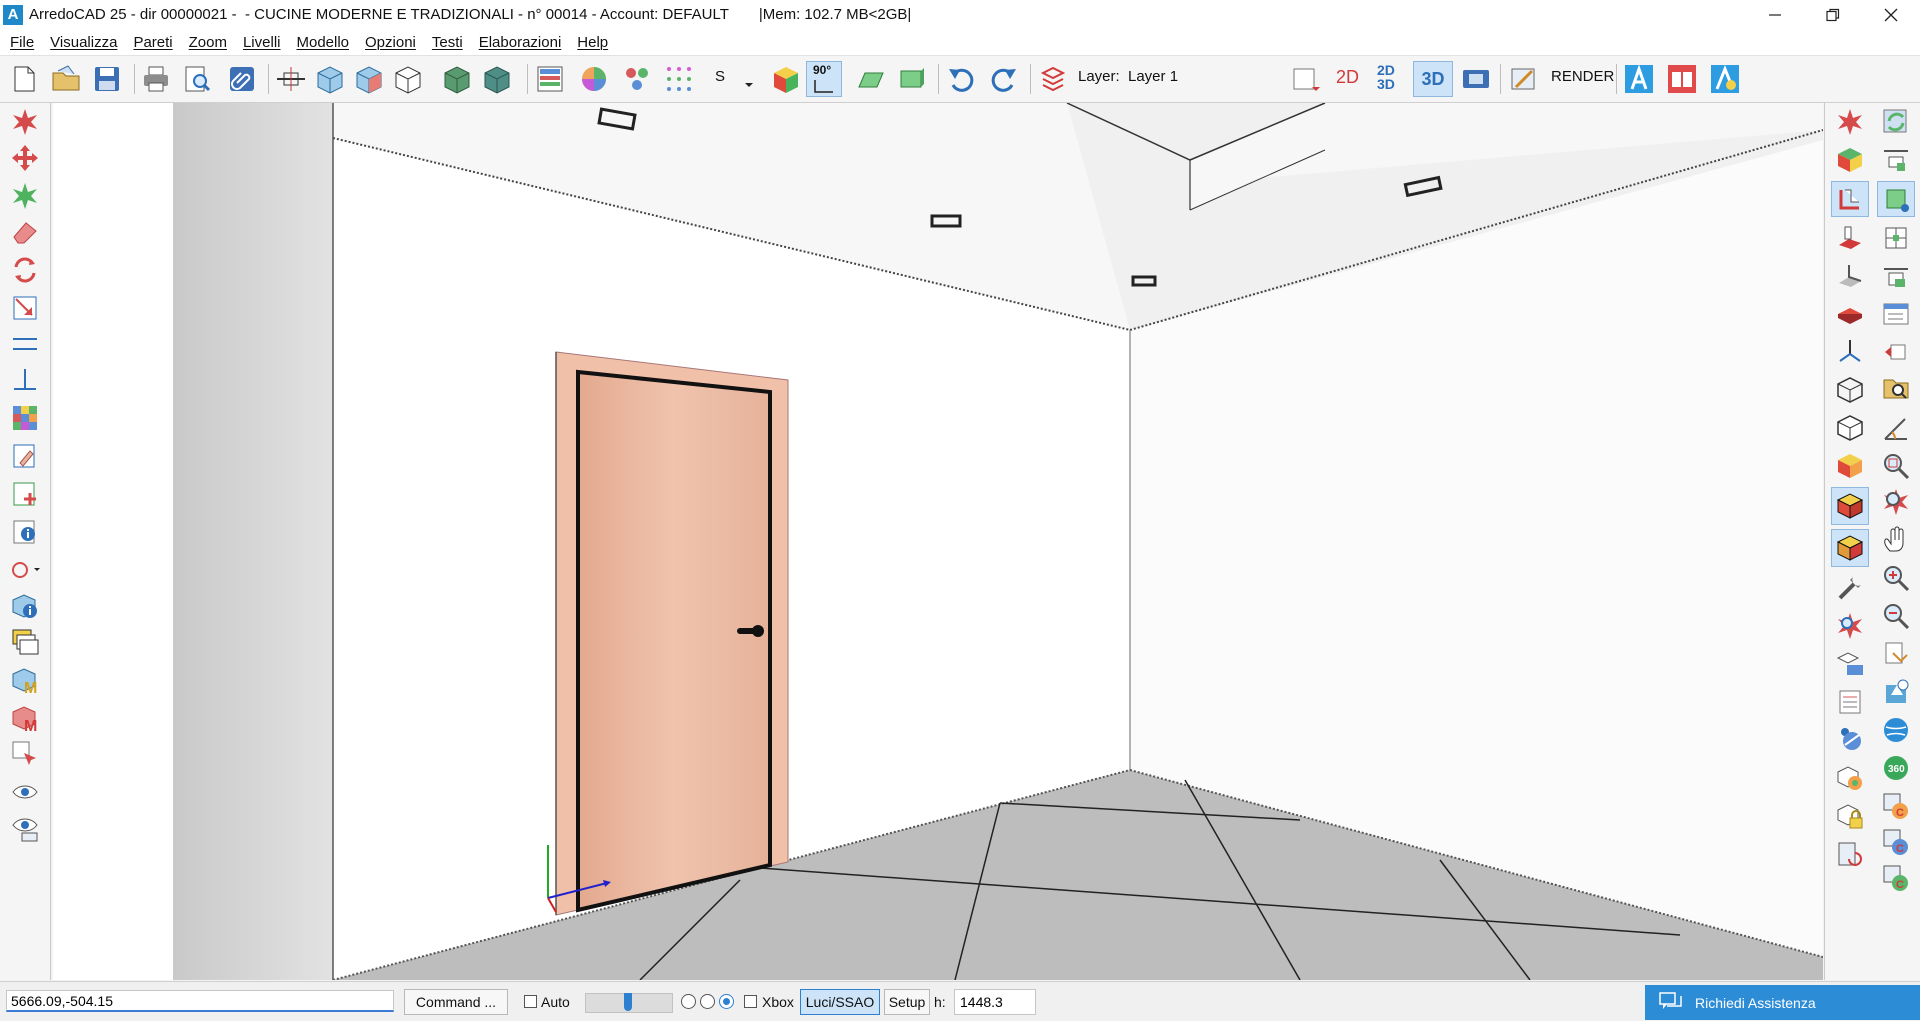 This screenshot has height=1021, width=1920. What do you see at coordinates (550, 79) in the screenshot?
I see `materials-icon` at bounding box center [550, 79].